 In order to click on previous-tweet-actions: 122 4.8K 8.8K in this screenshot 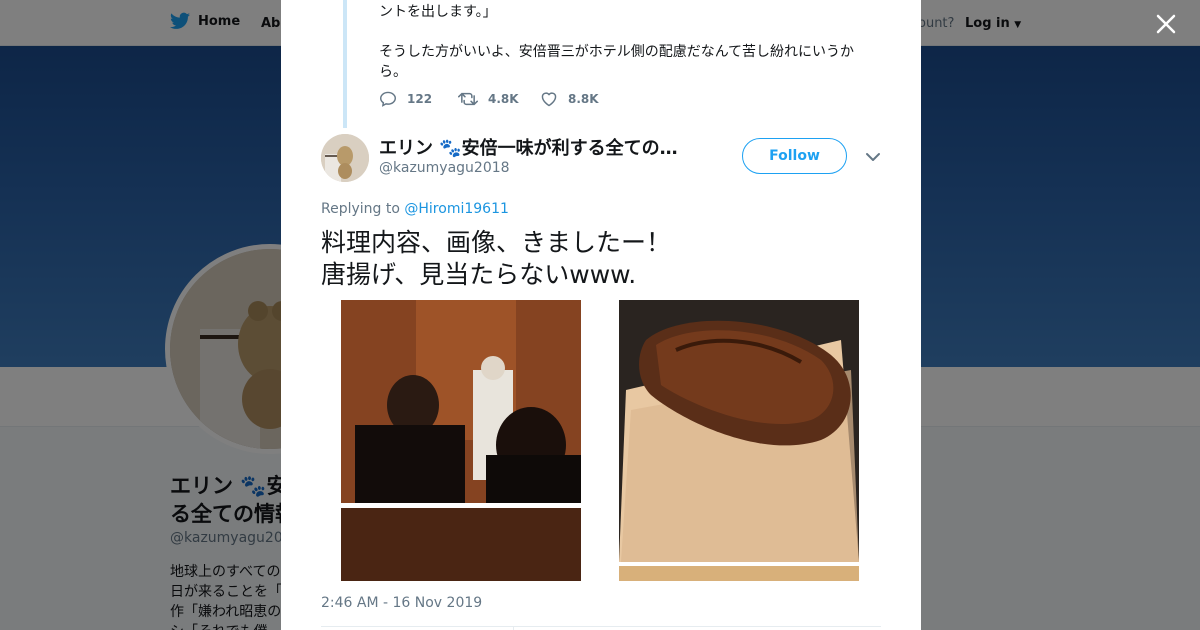, I will do `click(499, 99)`.